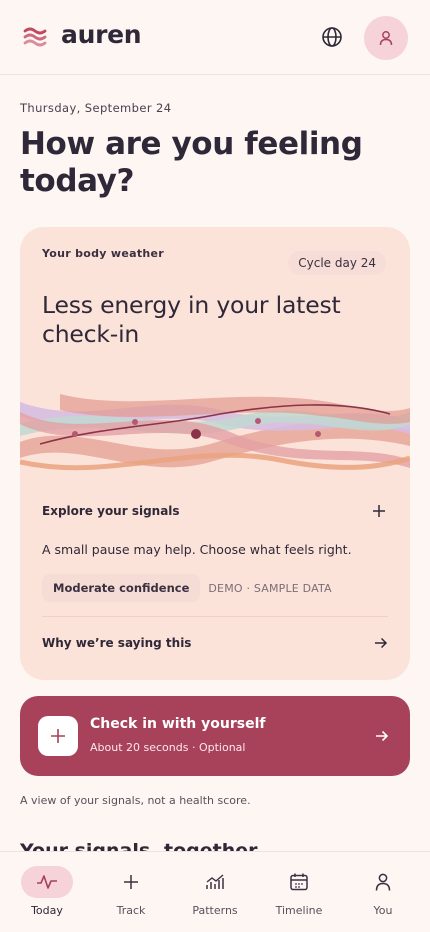 This screenshot has height=932, width=430. Describe the element at coordinates (117, 643) in the screenshot. I see `why-label: Why we’re saying this` at that location.